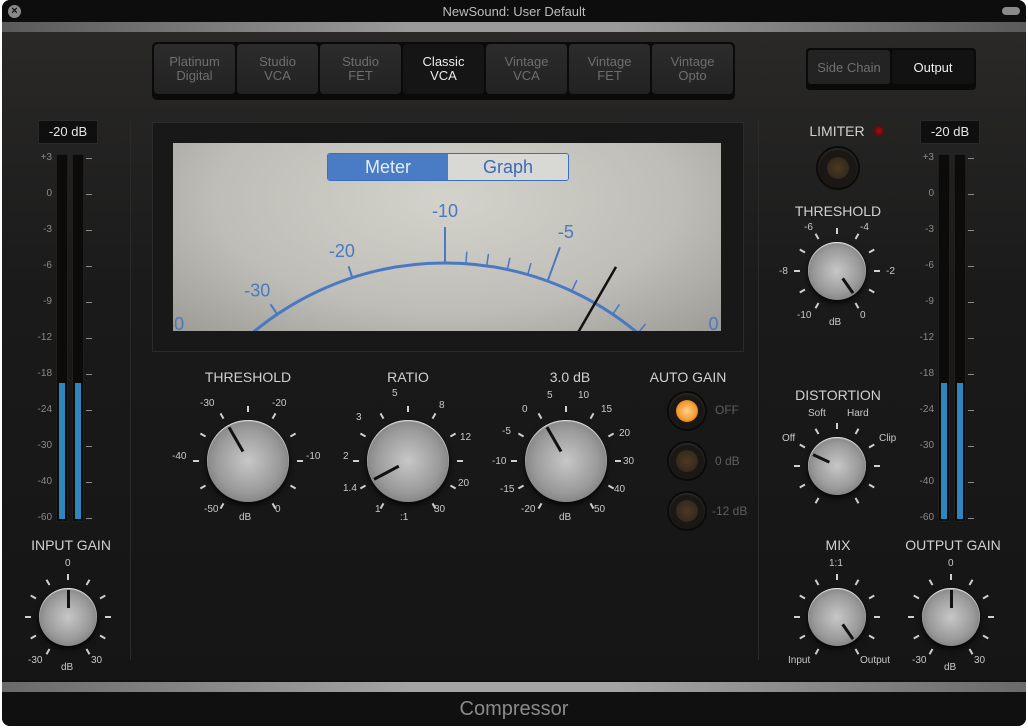  I want to click on model-classic-vca: Classic VCA, so click(443, 69).